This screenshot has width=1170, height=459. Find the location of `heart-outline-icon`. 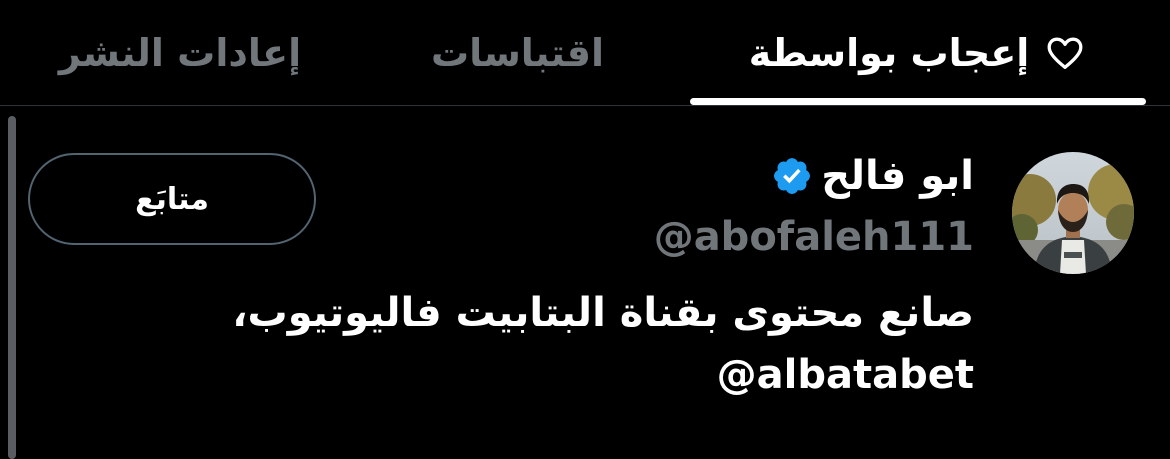

heart-outline-icon is located at coordinates (1065, 53).